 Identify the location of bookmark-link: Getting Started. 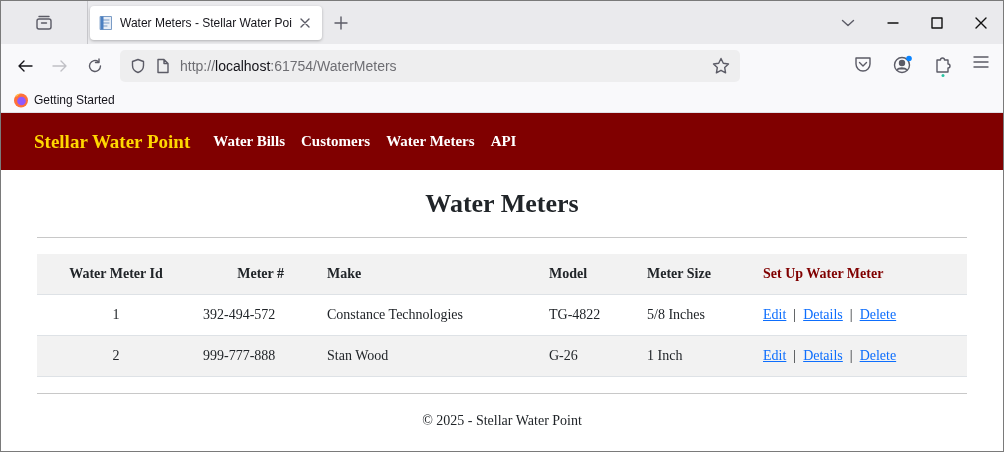
(74, 100).